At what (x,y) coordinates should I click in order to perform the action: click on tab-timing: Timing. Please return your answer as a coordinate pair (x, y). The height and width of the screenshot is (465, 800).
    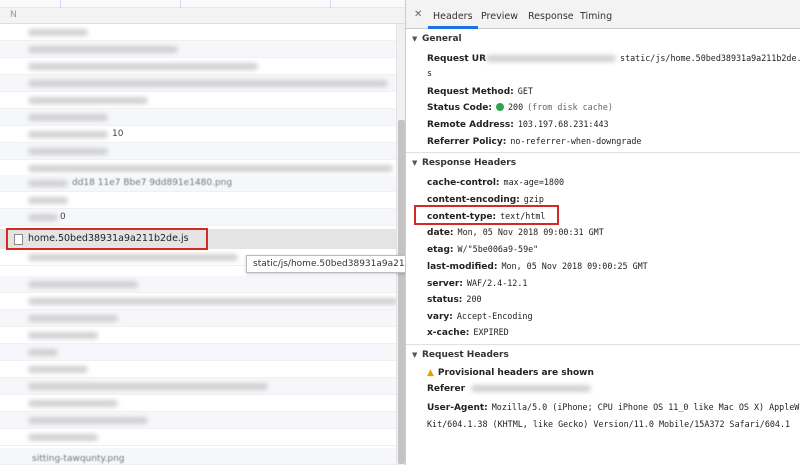
    Looking at the image, I should click on (596, 16).